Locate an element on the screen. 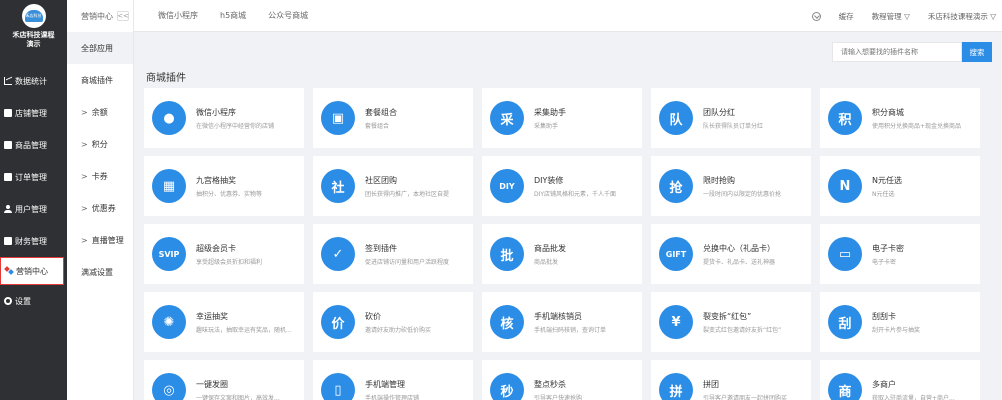  plugin-card: DIY DIY装修 DIY店铺风格和元素，千人千面 is located at coordinates (562, 186).